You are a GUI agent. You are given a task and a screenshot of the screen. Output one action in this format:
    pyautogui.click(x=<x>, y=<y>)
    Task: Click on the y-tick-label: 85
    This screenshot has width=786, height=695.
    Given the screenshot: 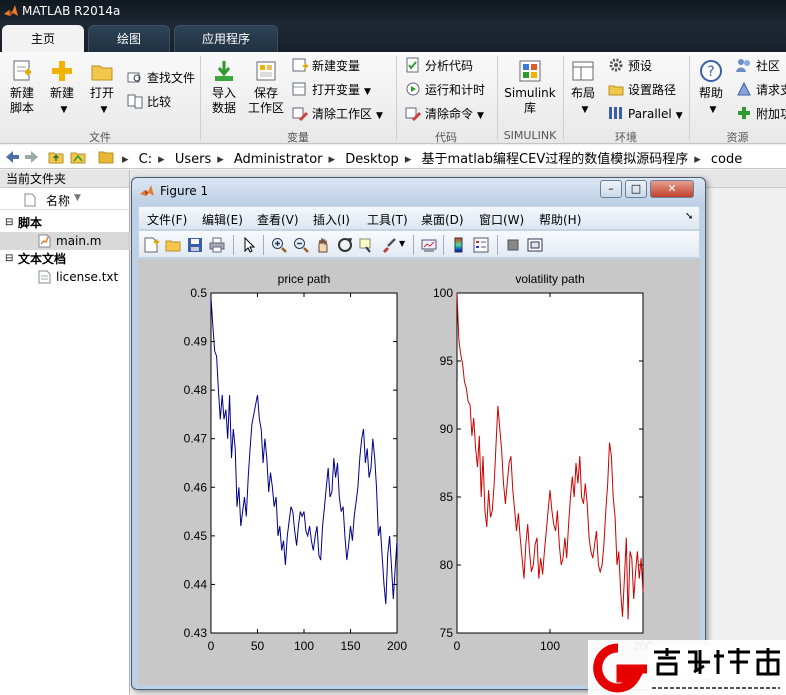 What is the action you would take?
    pyautogui.click(x=447, y=497)
    